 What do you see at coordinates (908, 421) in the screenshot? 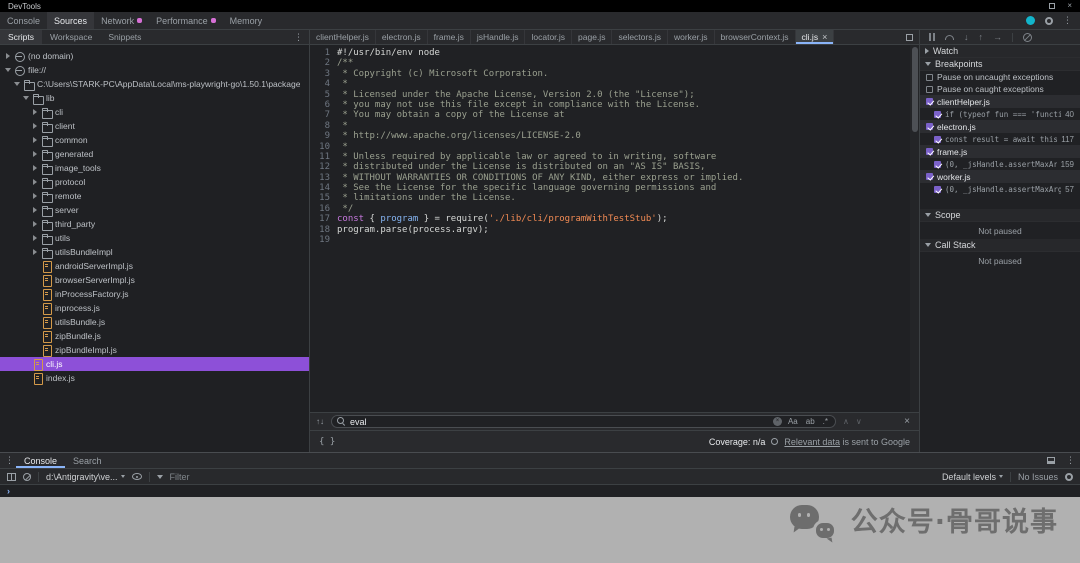
I see `close-search-icon: ×` at bounding box center [908, 421].